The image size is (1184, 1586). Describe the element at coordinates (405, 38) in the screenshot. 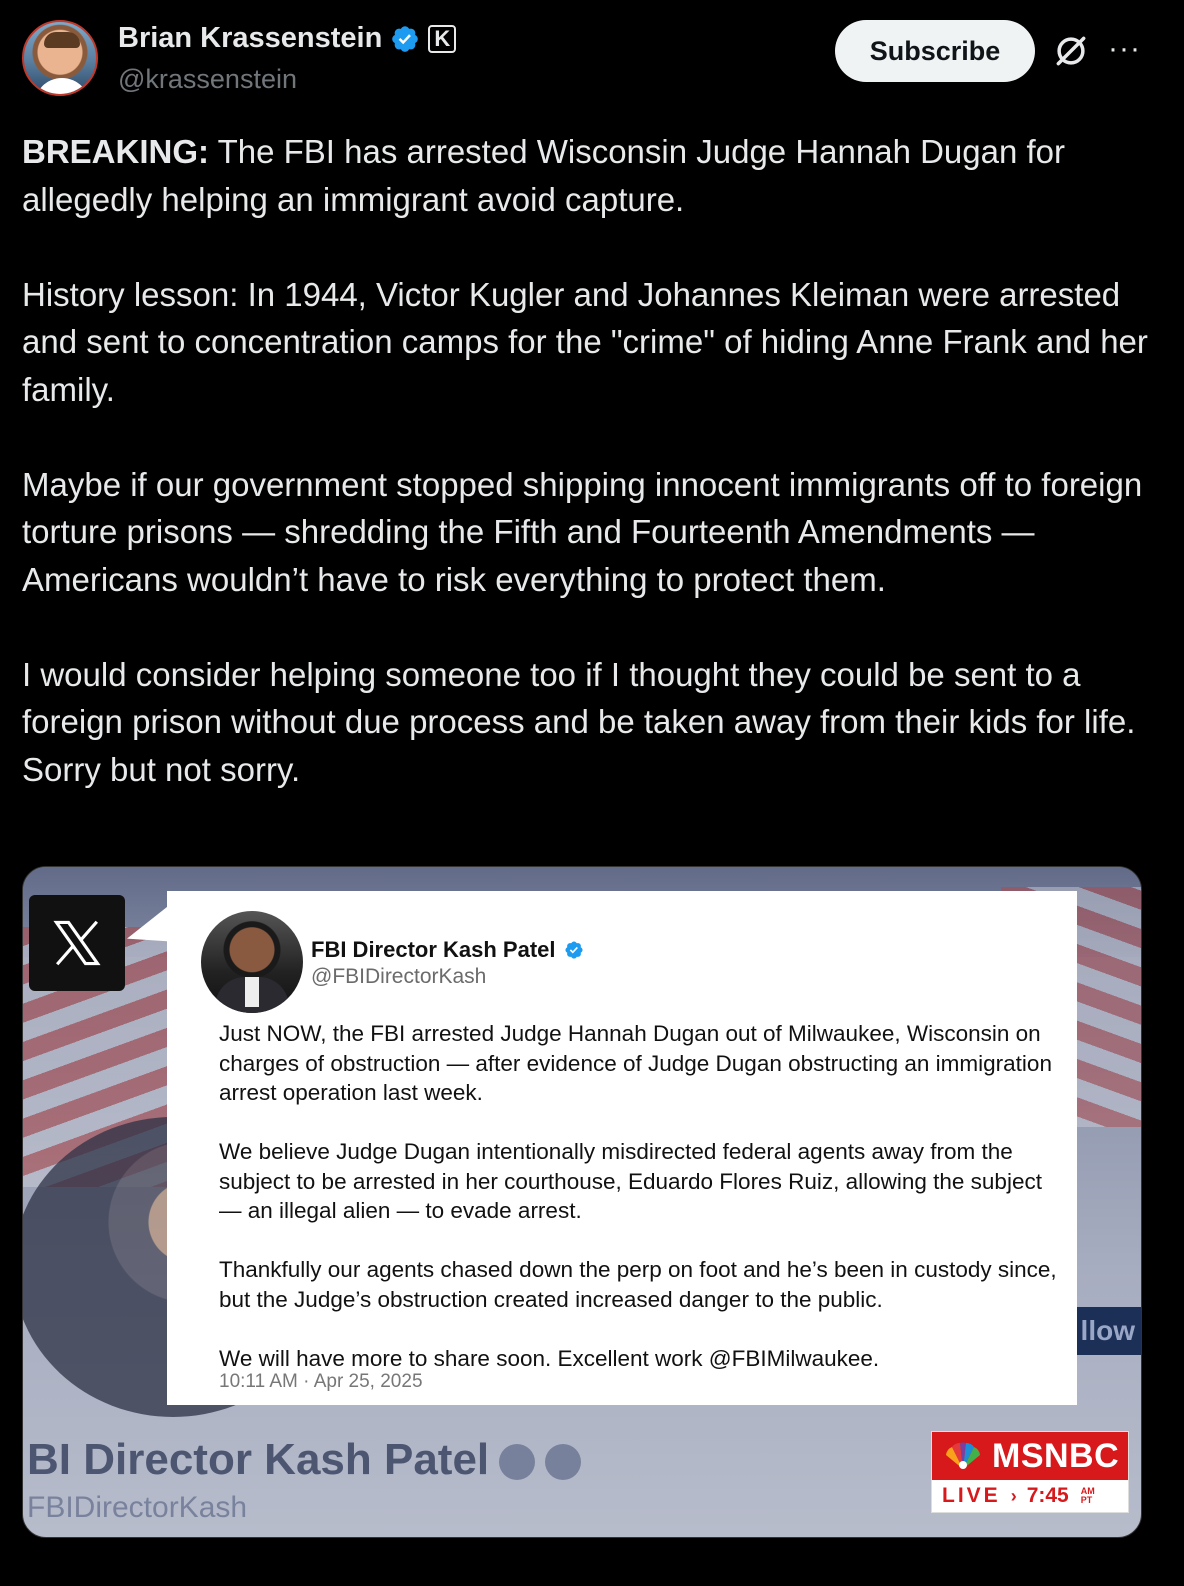

I see `verified-badge-icon` at that location.